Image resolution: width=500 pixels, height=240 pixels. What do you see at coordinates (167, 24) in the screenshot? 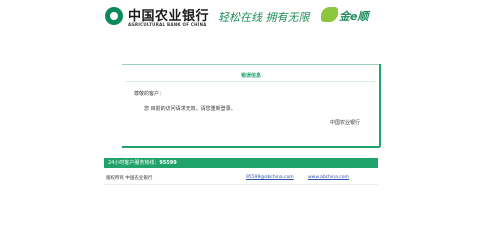
I see `bank-name-en: AGRICULTURAL BANK OF CHINA` at bounding box center [167, 24].